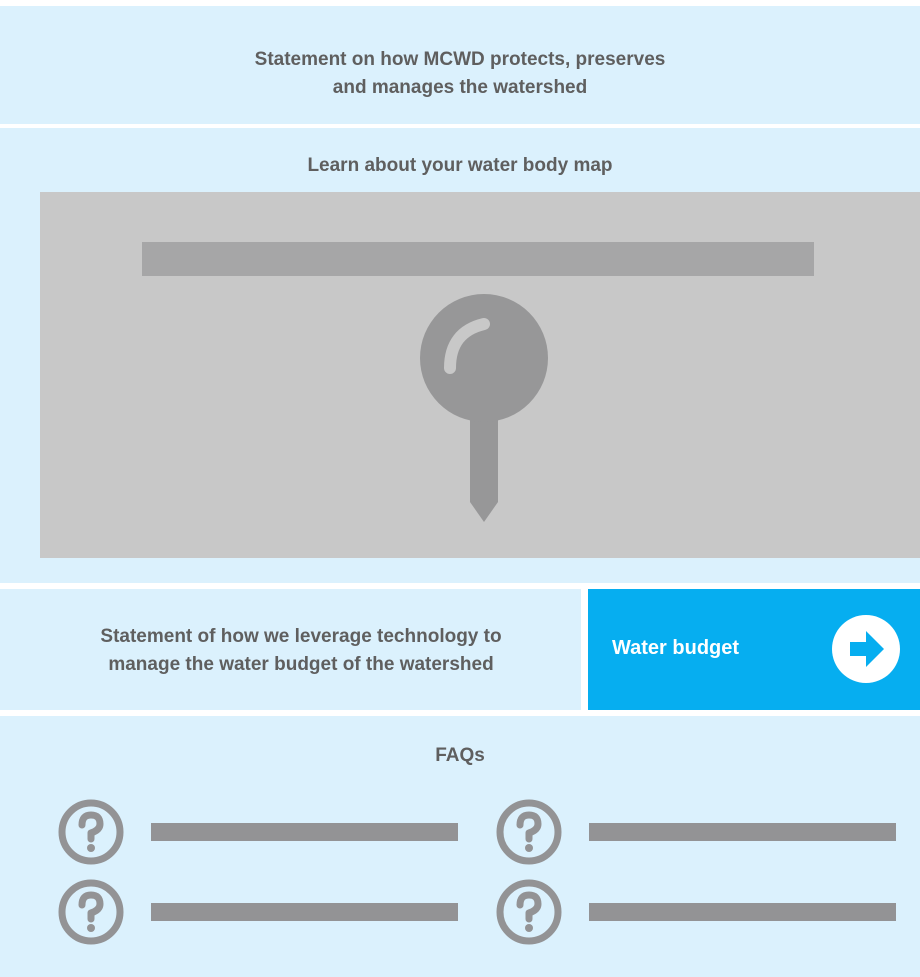  I want to click on water-budget-button: Water budget, so click(754, 649).